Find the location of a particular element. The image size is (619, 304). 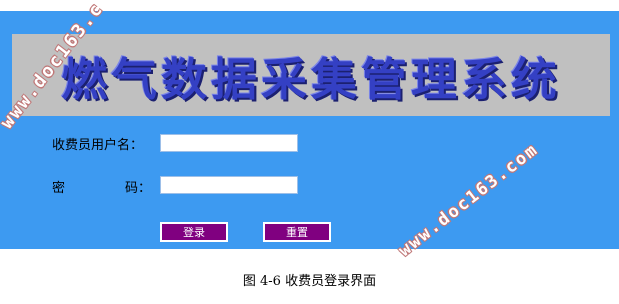

username-input is located at coordinates (229, 143).